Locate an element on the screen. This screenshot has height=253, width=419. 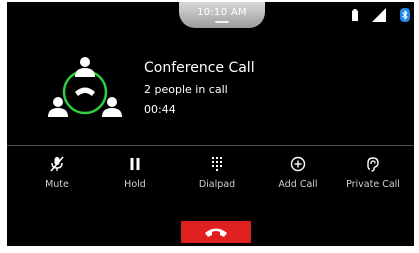
battery-icon is located at coordinates (355, 15).